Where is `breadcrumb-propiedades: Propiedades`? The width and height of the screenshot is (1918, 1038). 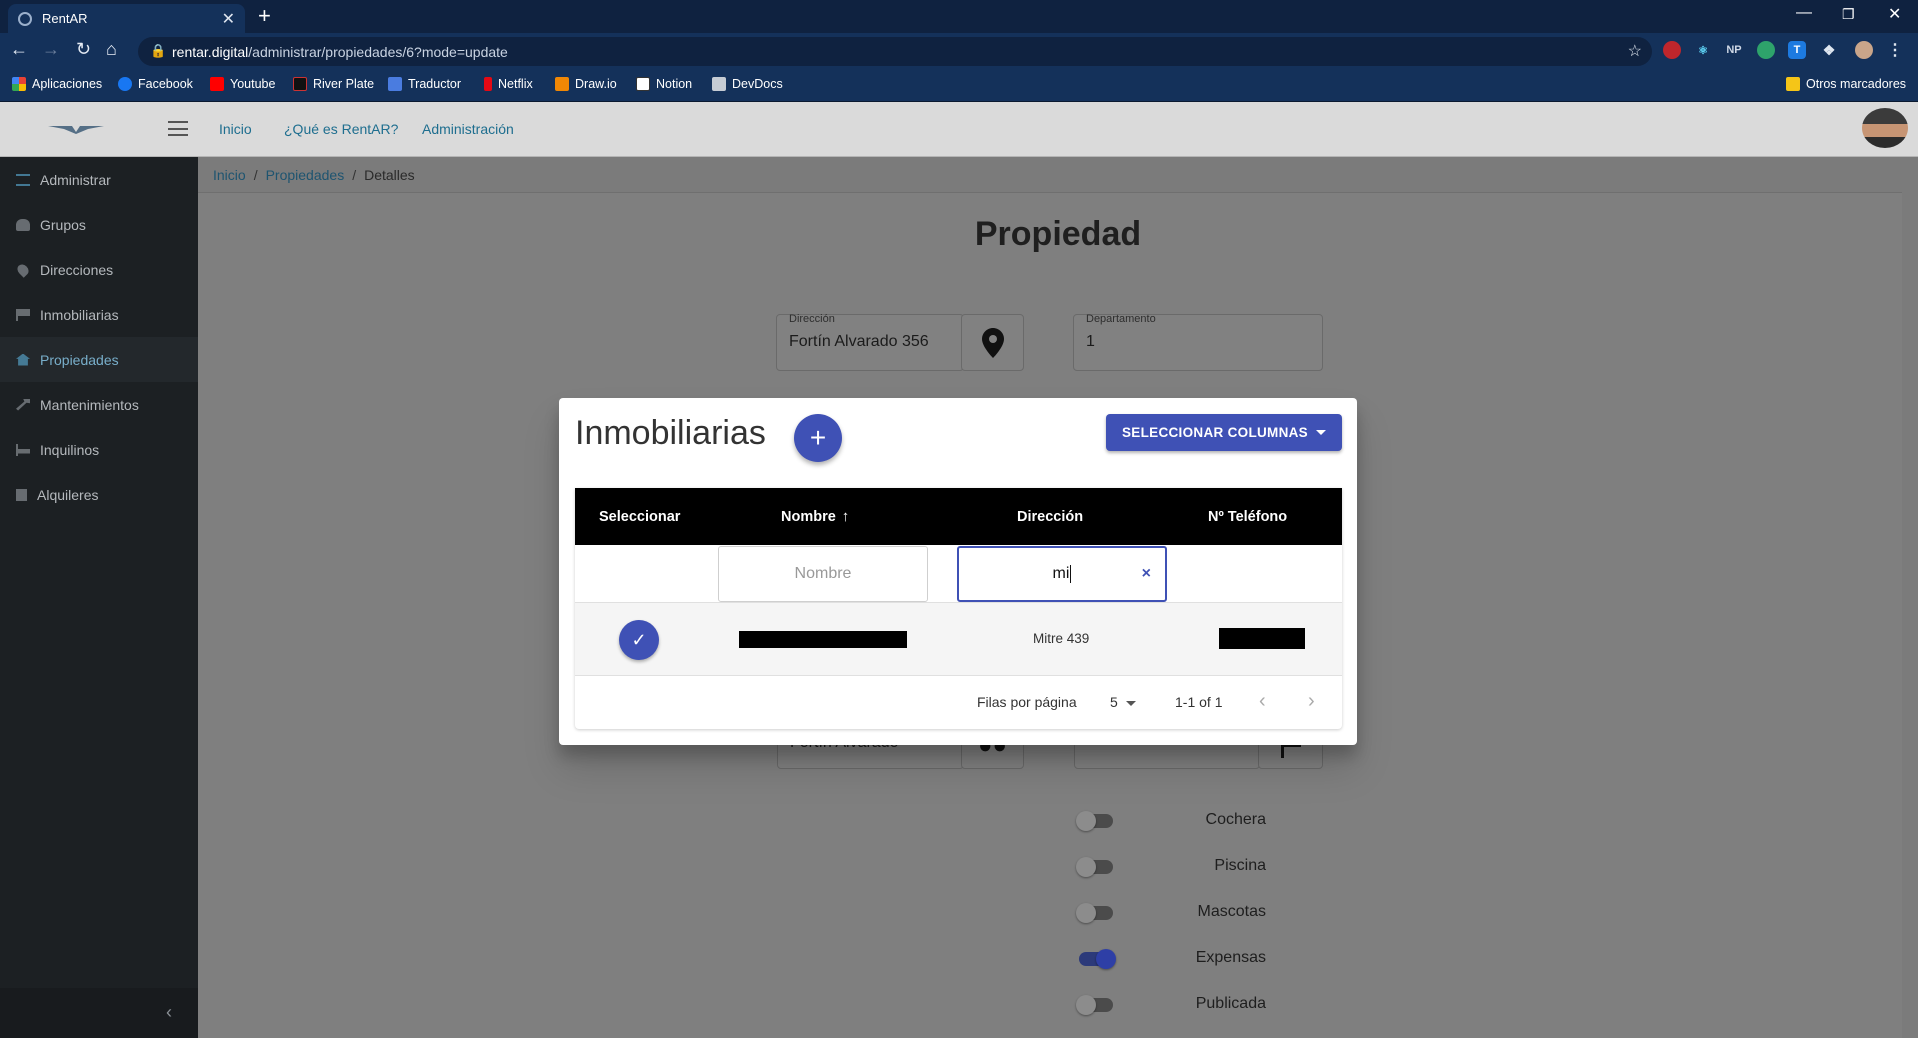
breadcrumb-propiedades: Propiedades is located at coordinates (305, 175).